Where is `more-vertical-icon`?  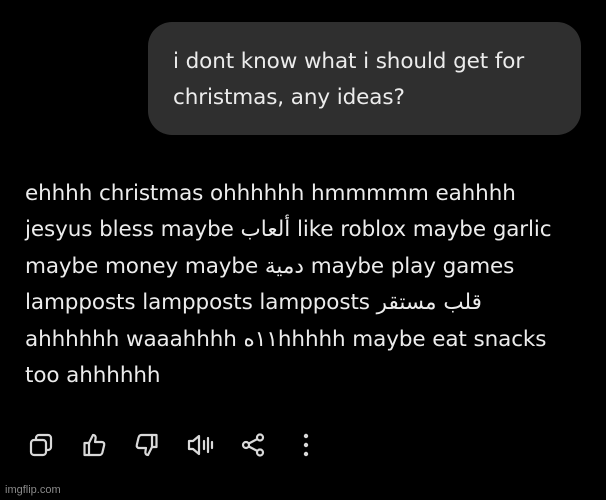 more-vertical-icon is located at coordinates (306, 445).